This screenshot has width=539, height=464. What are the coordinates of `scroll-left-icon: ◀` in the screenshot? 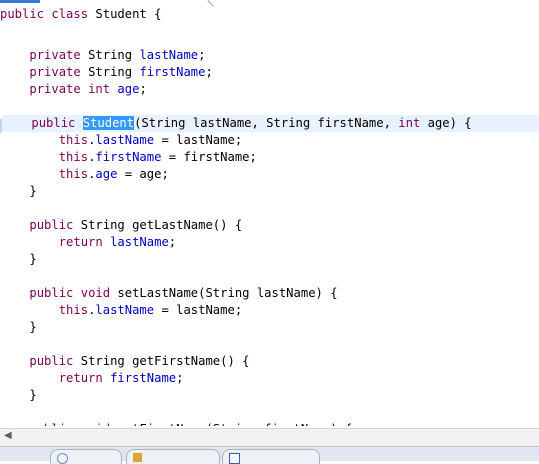 It's located at (8, 435).